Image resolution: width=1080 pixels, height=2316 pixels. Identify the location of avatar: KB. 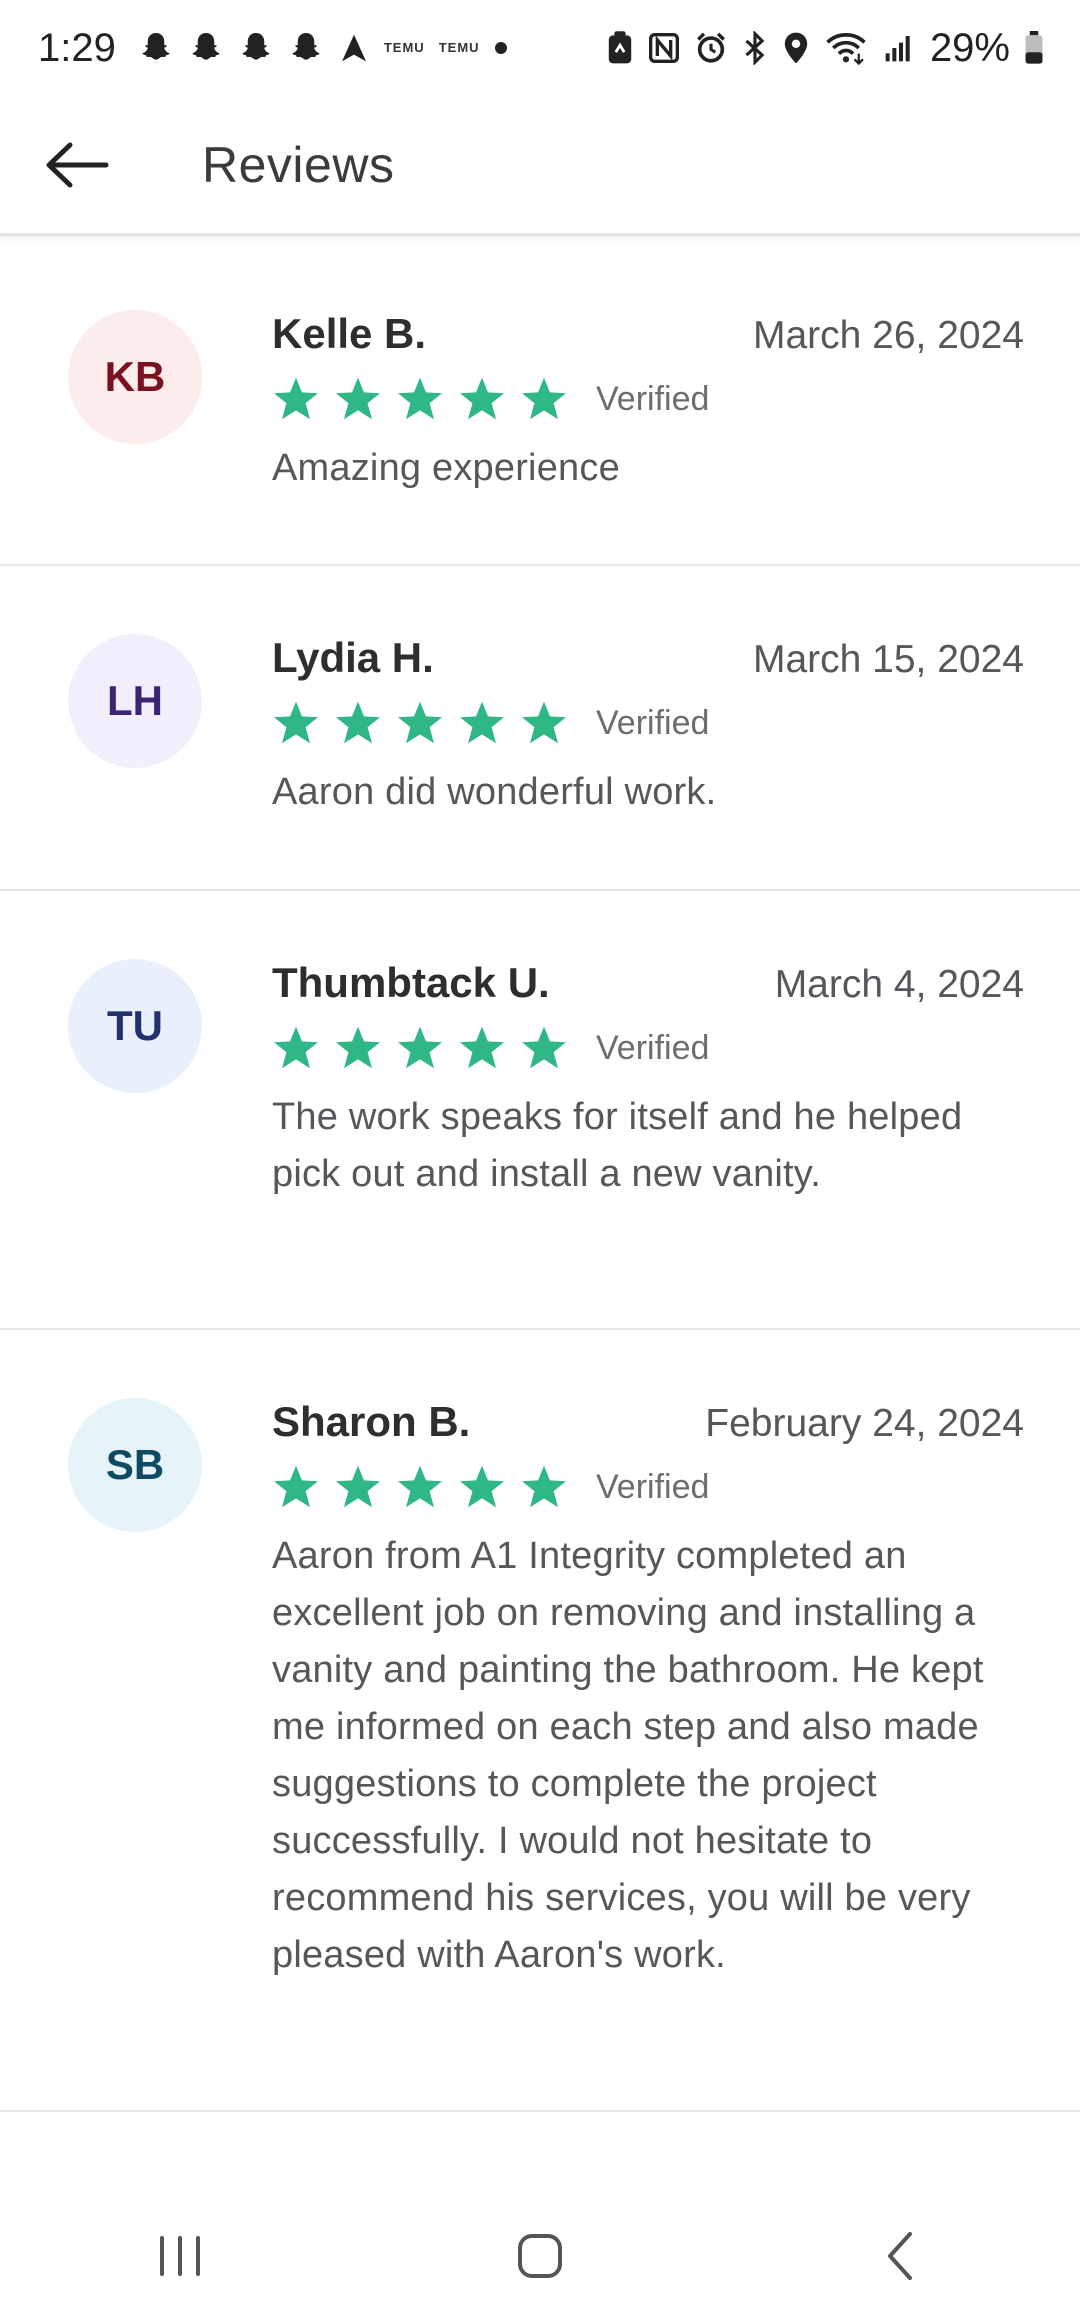
(135, 377).